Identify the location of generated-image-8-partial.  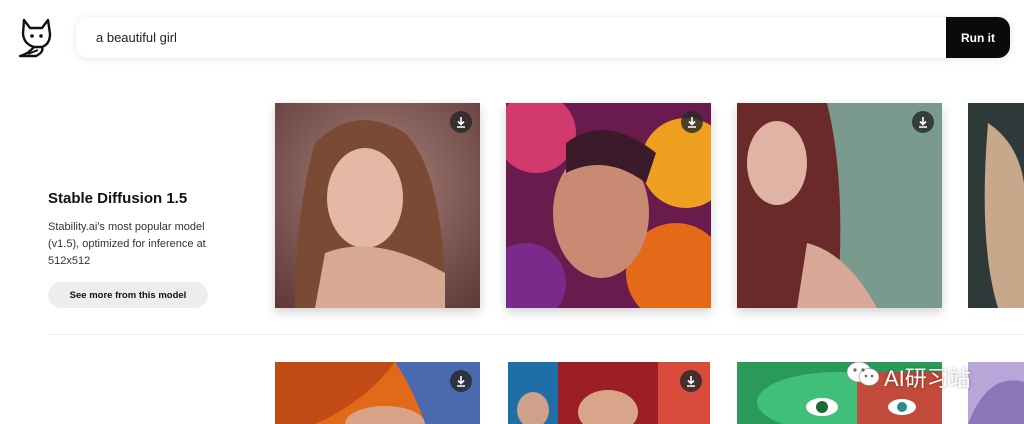
(996, 393).